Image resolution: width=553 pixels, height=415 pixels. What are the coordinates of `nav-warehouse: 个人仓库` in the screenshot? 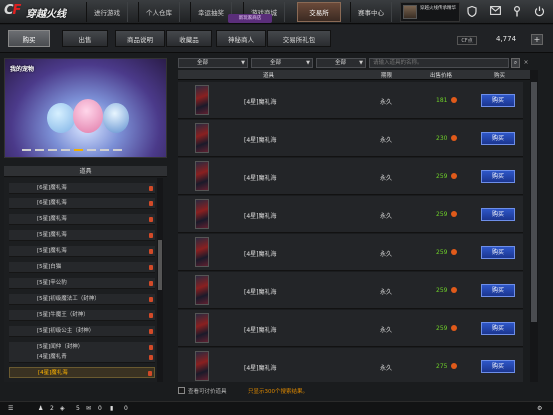 It's located at (159, 12).